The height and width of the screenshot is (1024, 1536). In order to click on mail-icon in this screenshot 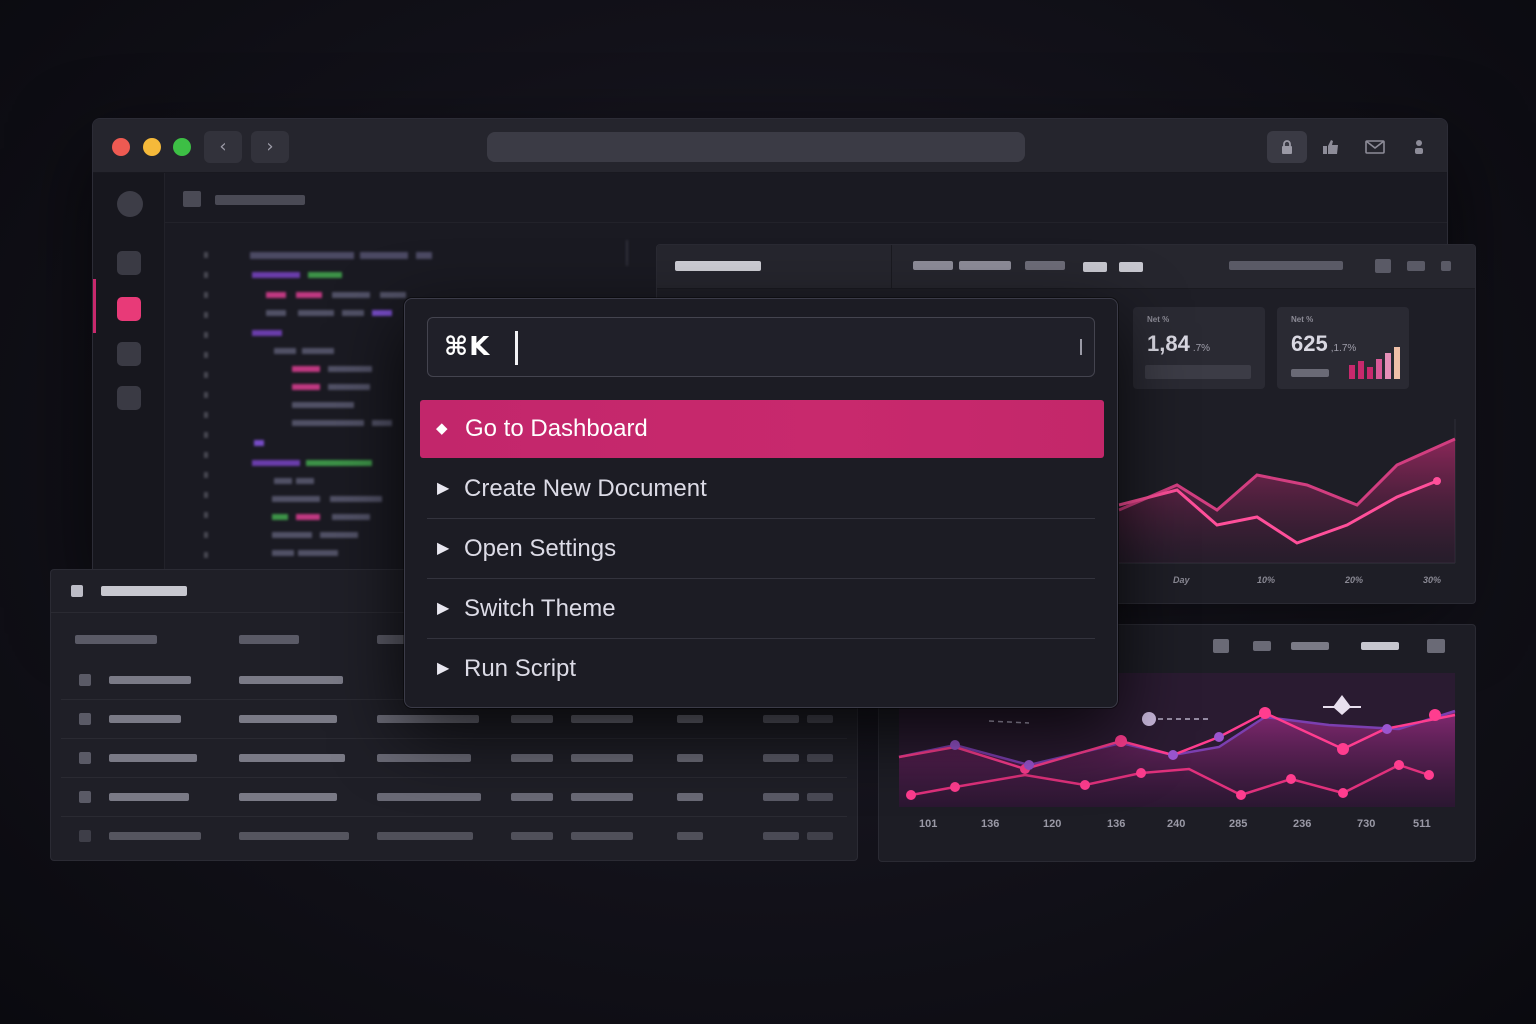, I will do `click(1375, 147)`.